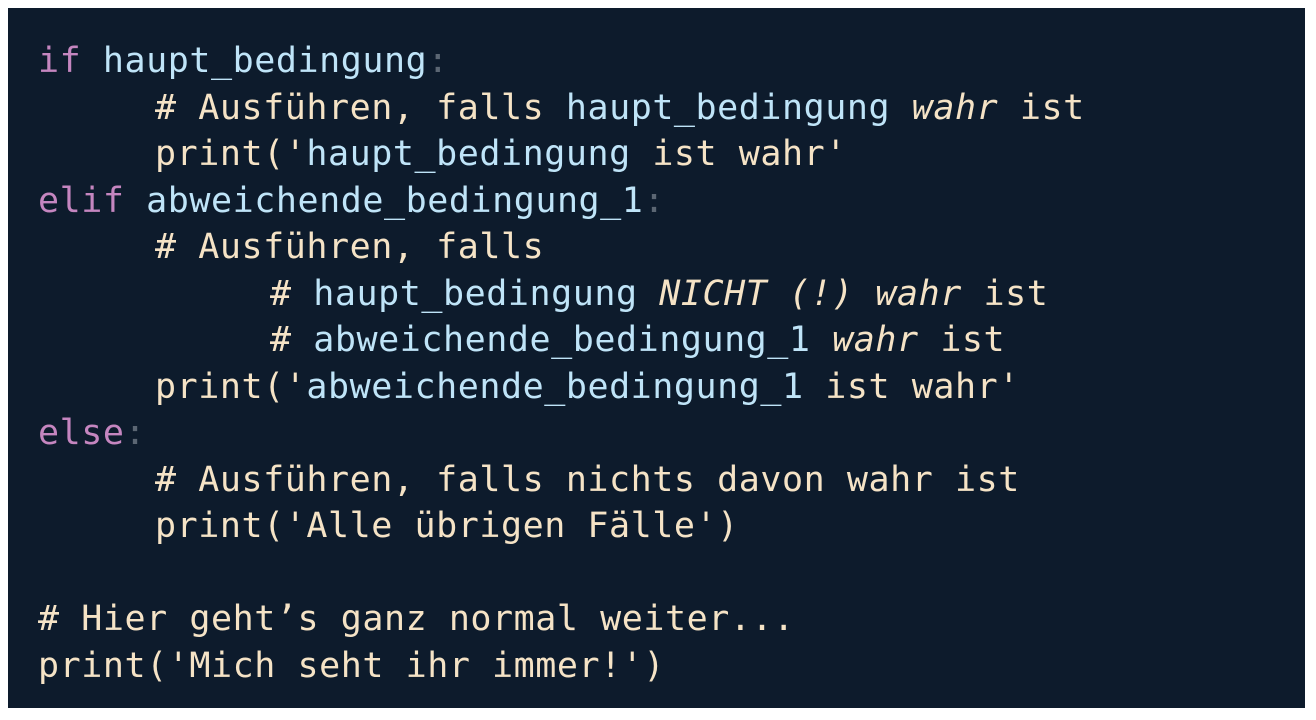  I want to click on code-line-print: print('Alle übrigen Fälle'), so click(671, 526).